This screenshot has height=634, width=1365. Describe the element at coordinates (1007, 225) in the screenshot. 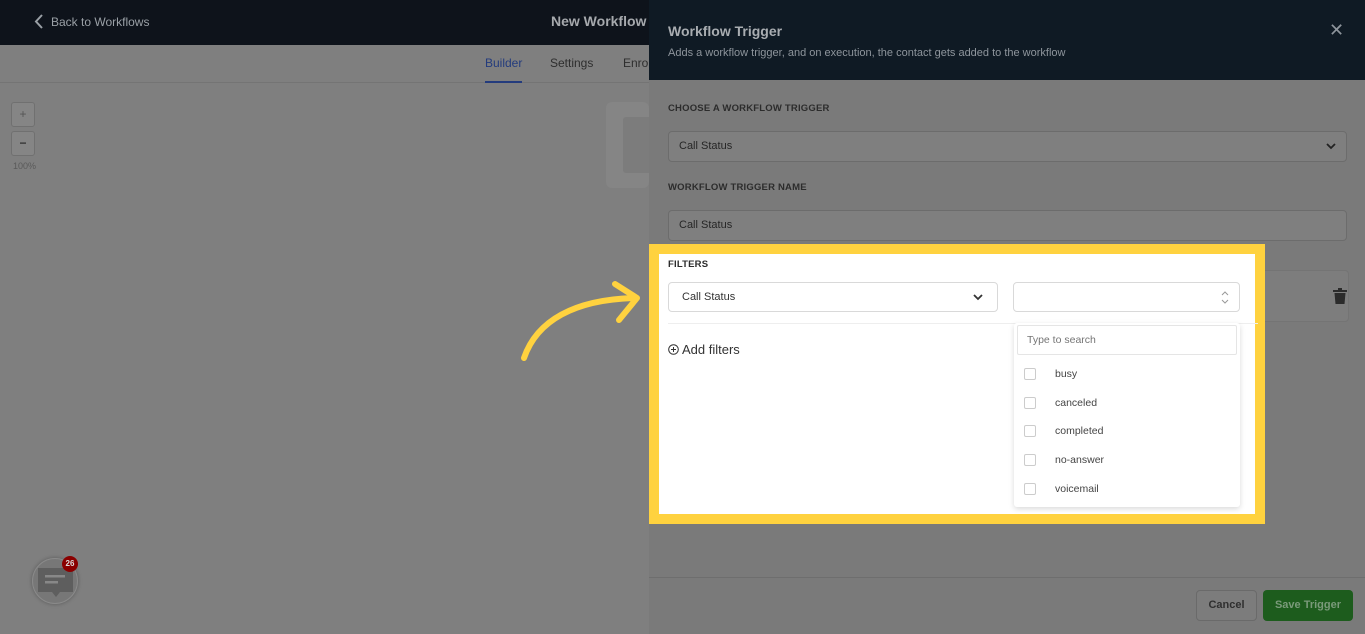

I see `trigger-name-input: Call Status` at that location.